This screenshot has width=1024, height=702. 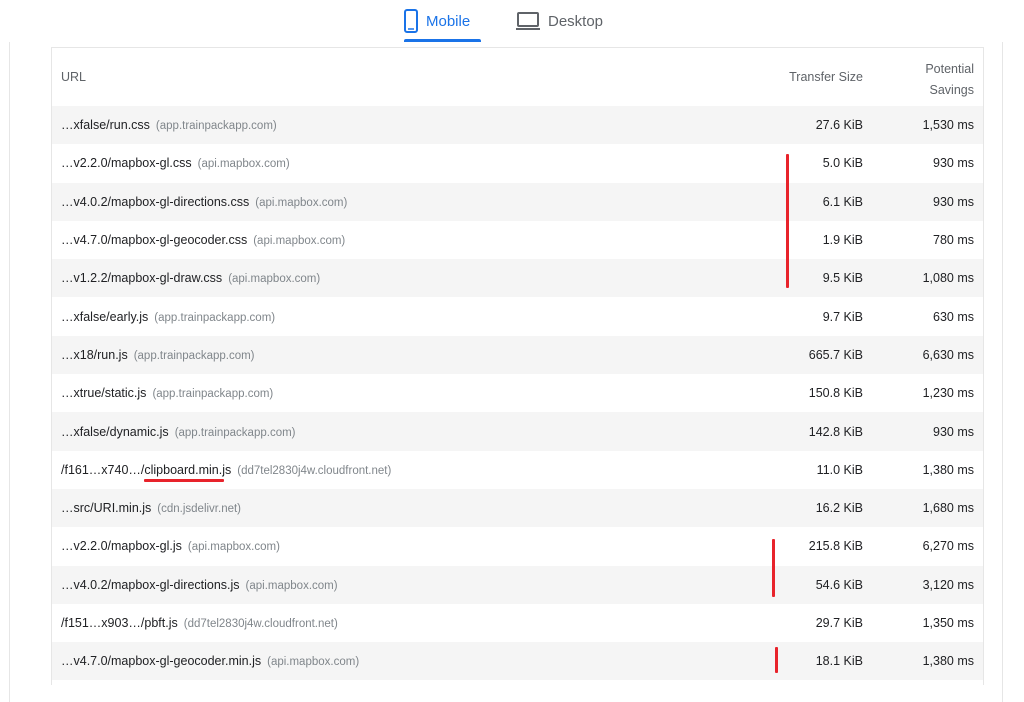 I want to click on resource-path-link: …src/URI.min.js, so click(x=106, y=508).